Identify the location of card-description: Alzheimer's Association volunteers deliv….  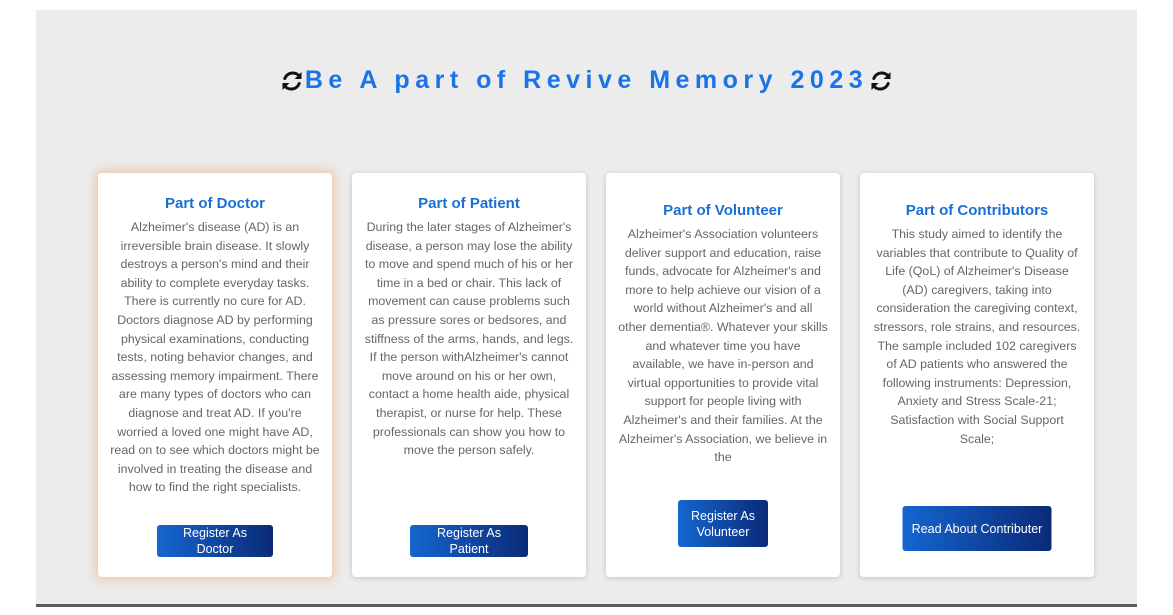
(723, 346).